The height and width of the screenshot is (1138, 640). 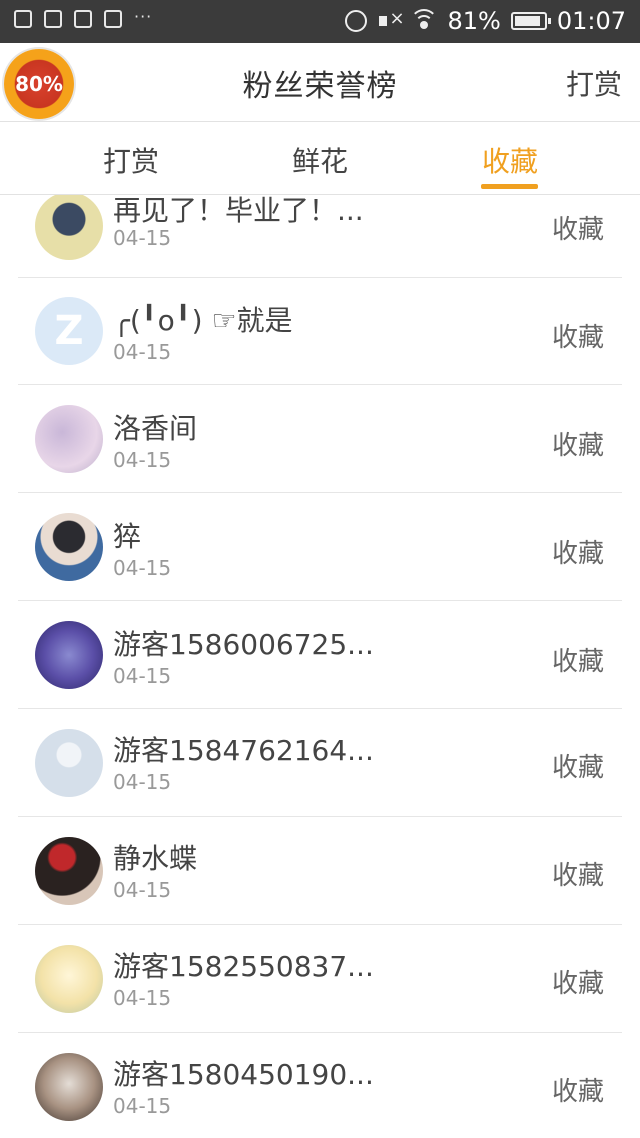 I want to click on list-item: 游客1584762164... 04-15 收藏, so click(x=320, y=763).